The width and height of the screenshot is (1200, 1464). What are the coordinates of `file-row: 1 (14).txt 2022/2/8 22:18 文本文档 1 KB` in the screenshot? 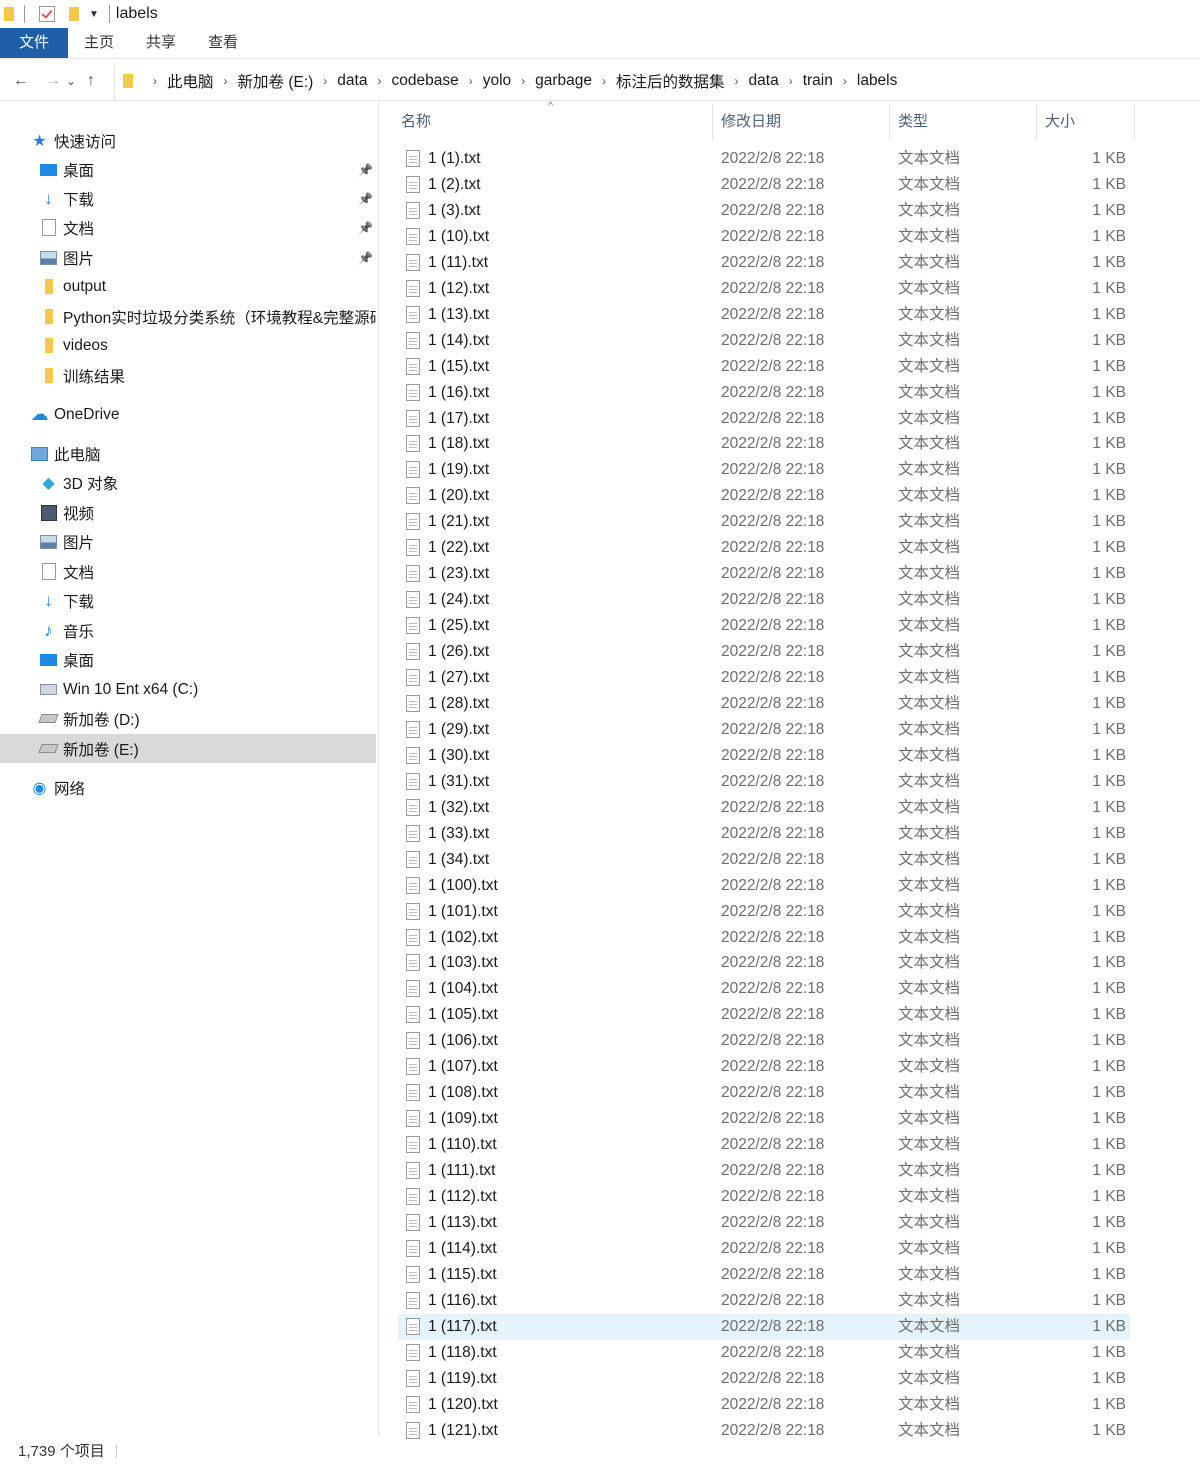 It's located at (764, 341).